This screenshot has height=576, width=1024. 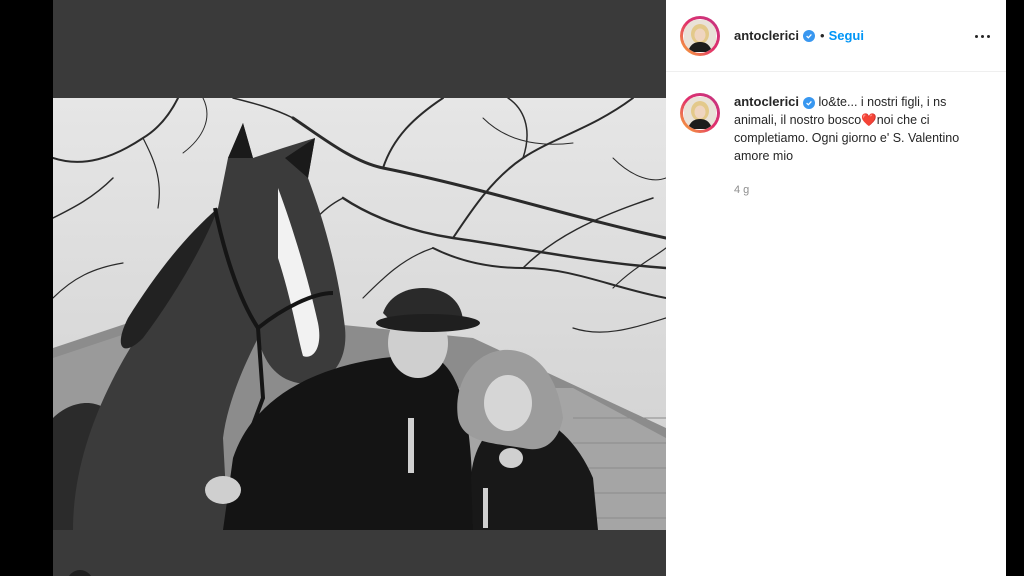 I want to click on carousel-indicator, so click(x=80, y=573).